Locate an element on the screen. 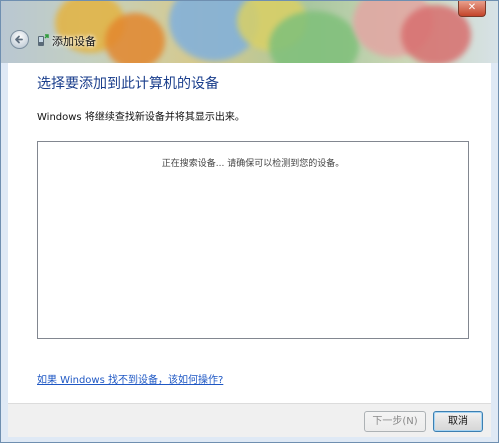  close-button: ✕ is located at coordinates (472, 9).